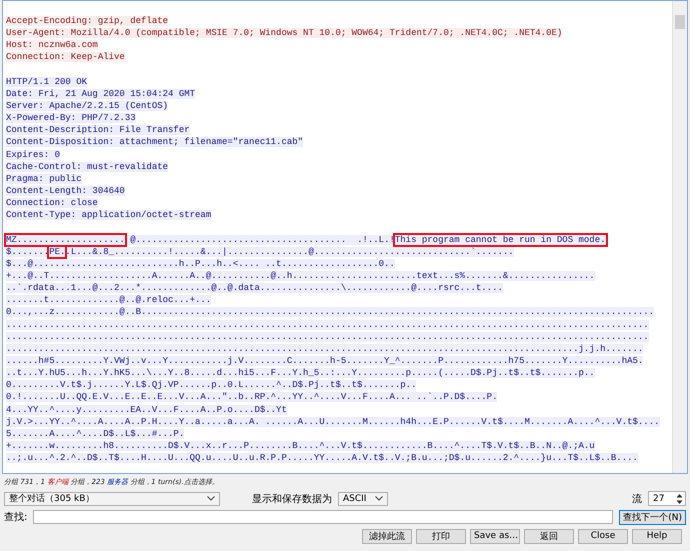  What do you see at coordinates (146, 409) in the screenshot?
I see `stream-text: 4...YY..^....y.........EA..V...F....A..P.o....D$..Yt` at bounding box center [146, 409].